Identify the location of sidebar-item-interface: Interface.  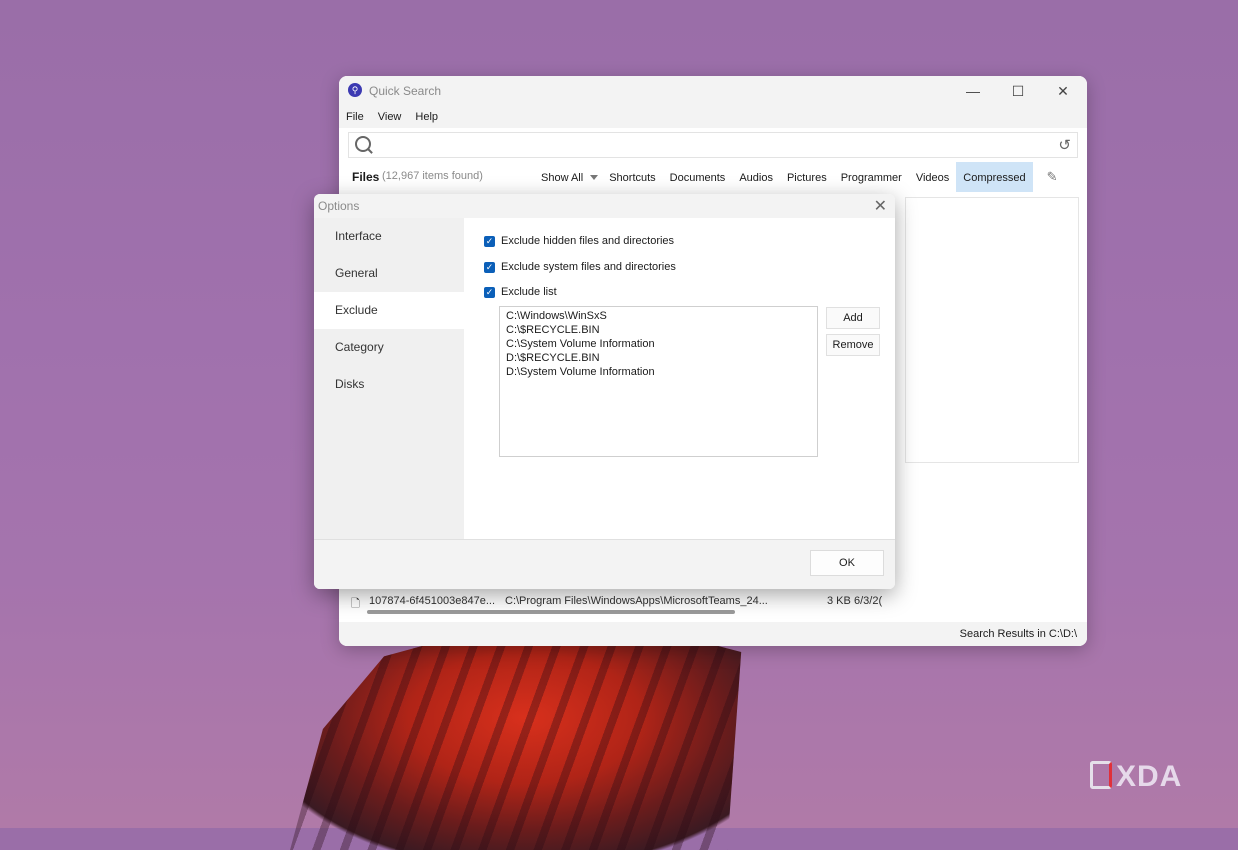
(389, 236).